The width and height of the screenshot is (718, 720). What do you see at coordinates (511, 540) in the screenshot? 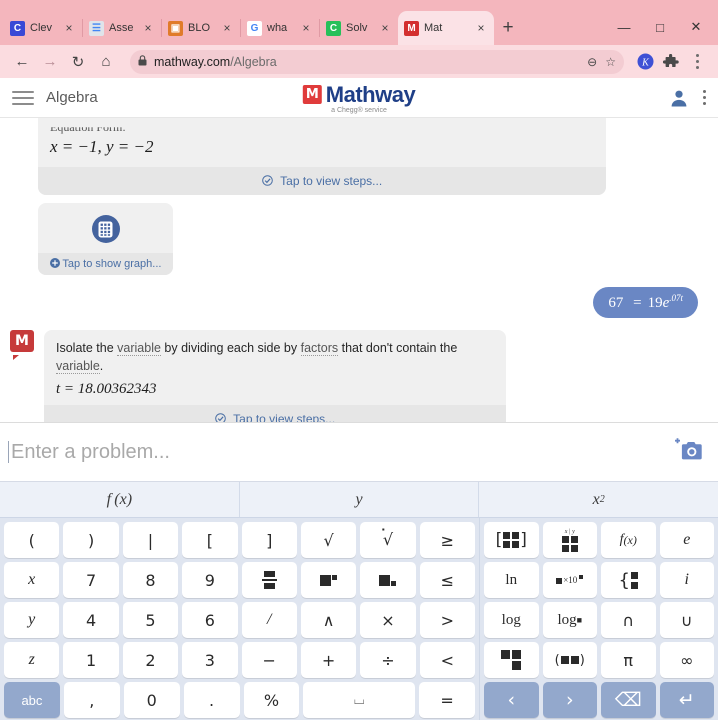
I see `key-matrix: []` at bounding box center [511, 540].